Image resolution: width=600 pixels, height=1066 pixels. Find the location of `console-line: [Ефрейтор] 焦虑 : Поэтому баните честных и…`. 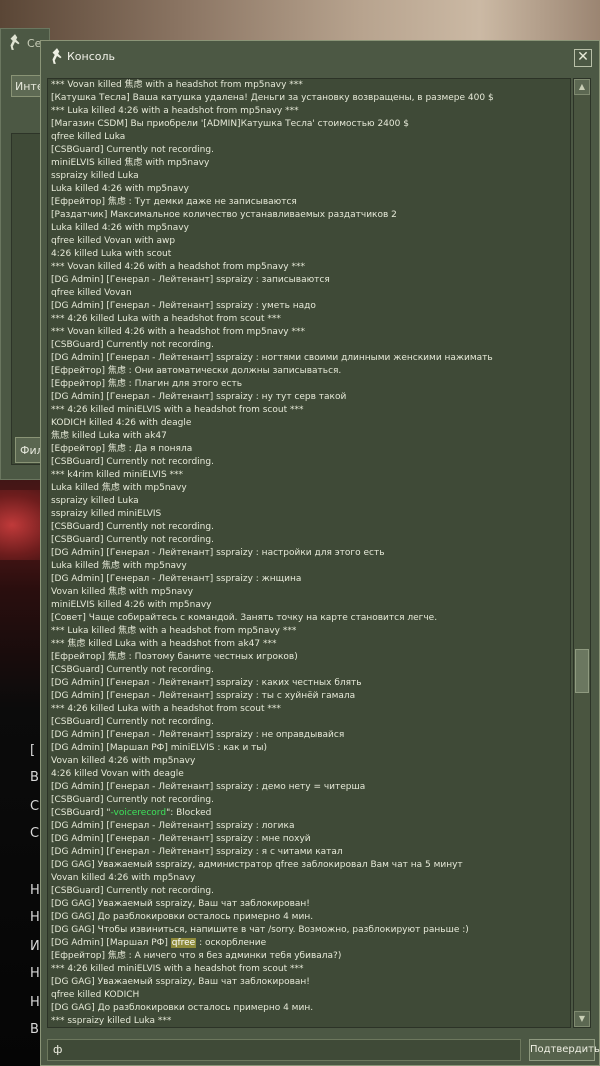

console-line: [Ефрейтор] 焦虑 : Поэтому баните честных и… is located at coordinates (174, 657).